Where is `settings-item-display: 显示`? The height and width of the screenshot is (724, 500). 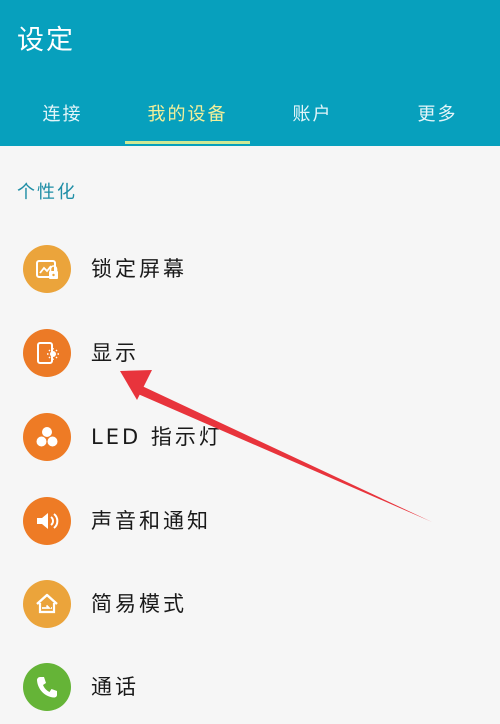 settings-item-display: 显示 is located at coordinates (250, 353).